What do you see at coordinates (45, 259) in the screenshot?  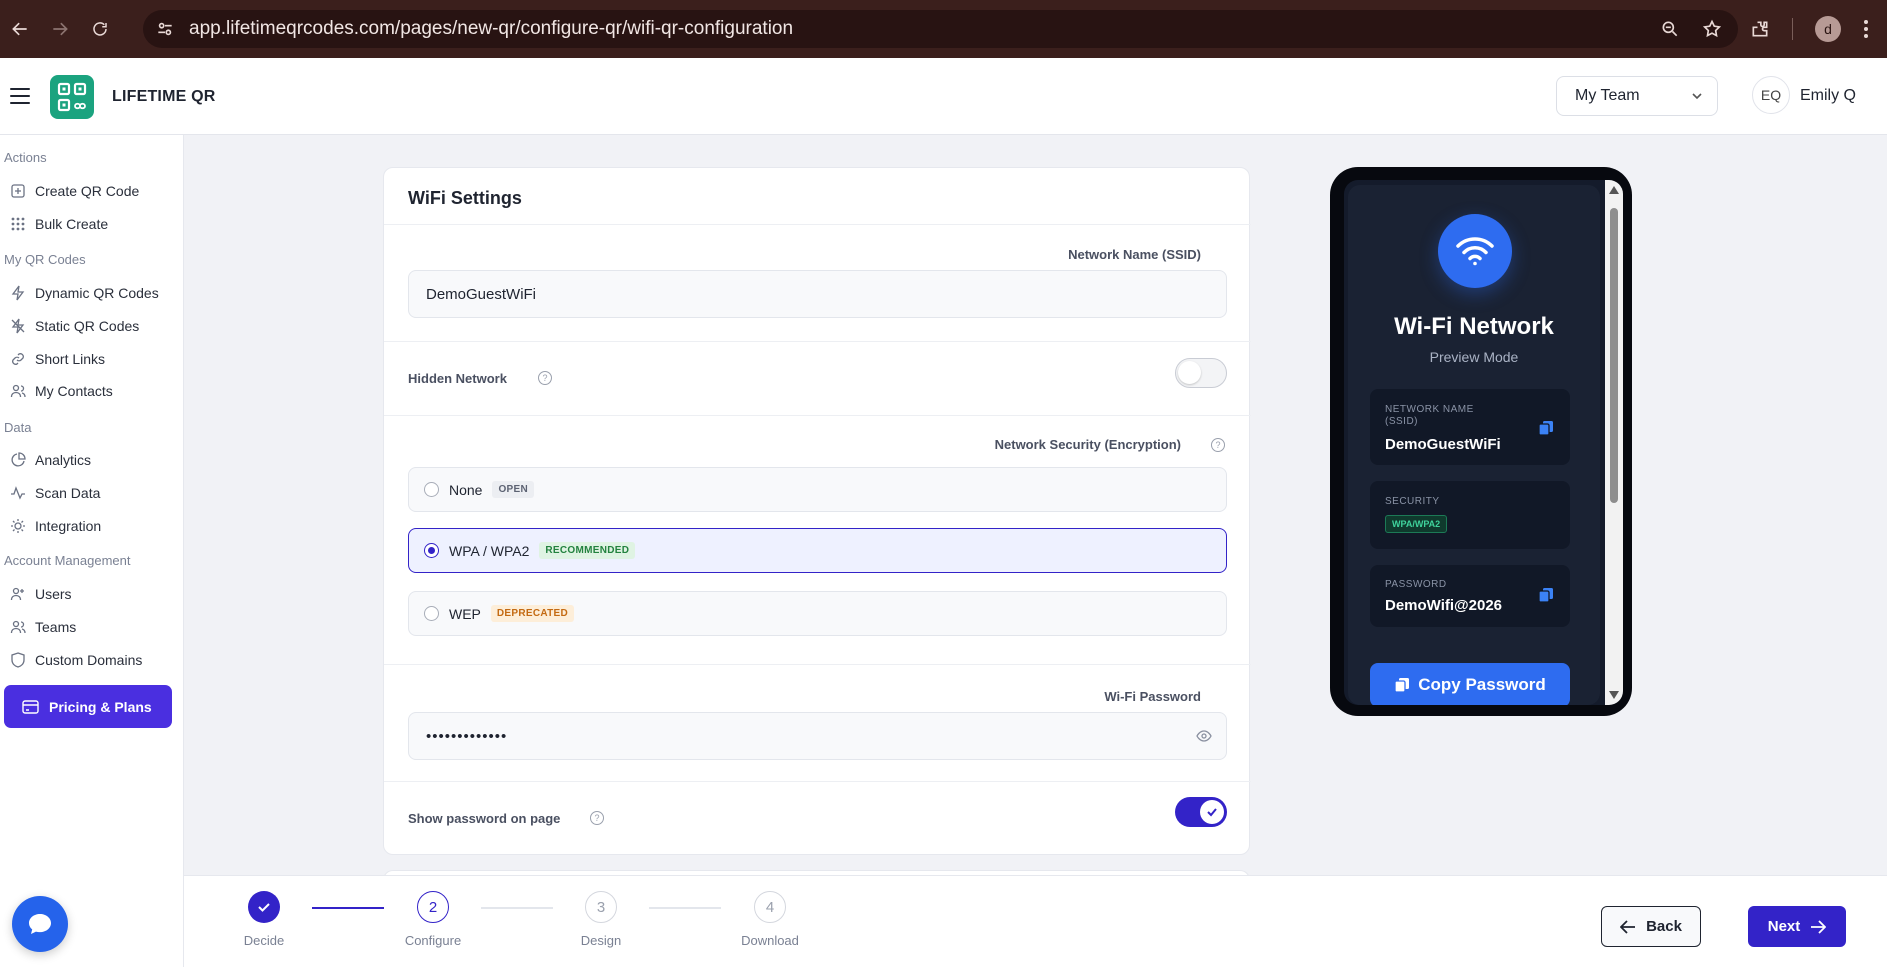 I see `sidebar-section-my-qr-codes: My QR Codes` at bounding box center [45, 259].